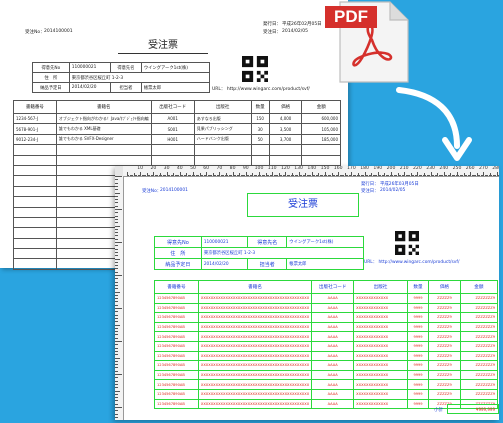 The image size is (503, 423). What do you see at coordinates (176, 287) in the screenshot?
I see `col-header: 書籍番号` at bounding box center [176, 287].